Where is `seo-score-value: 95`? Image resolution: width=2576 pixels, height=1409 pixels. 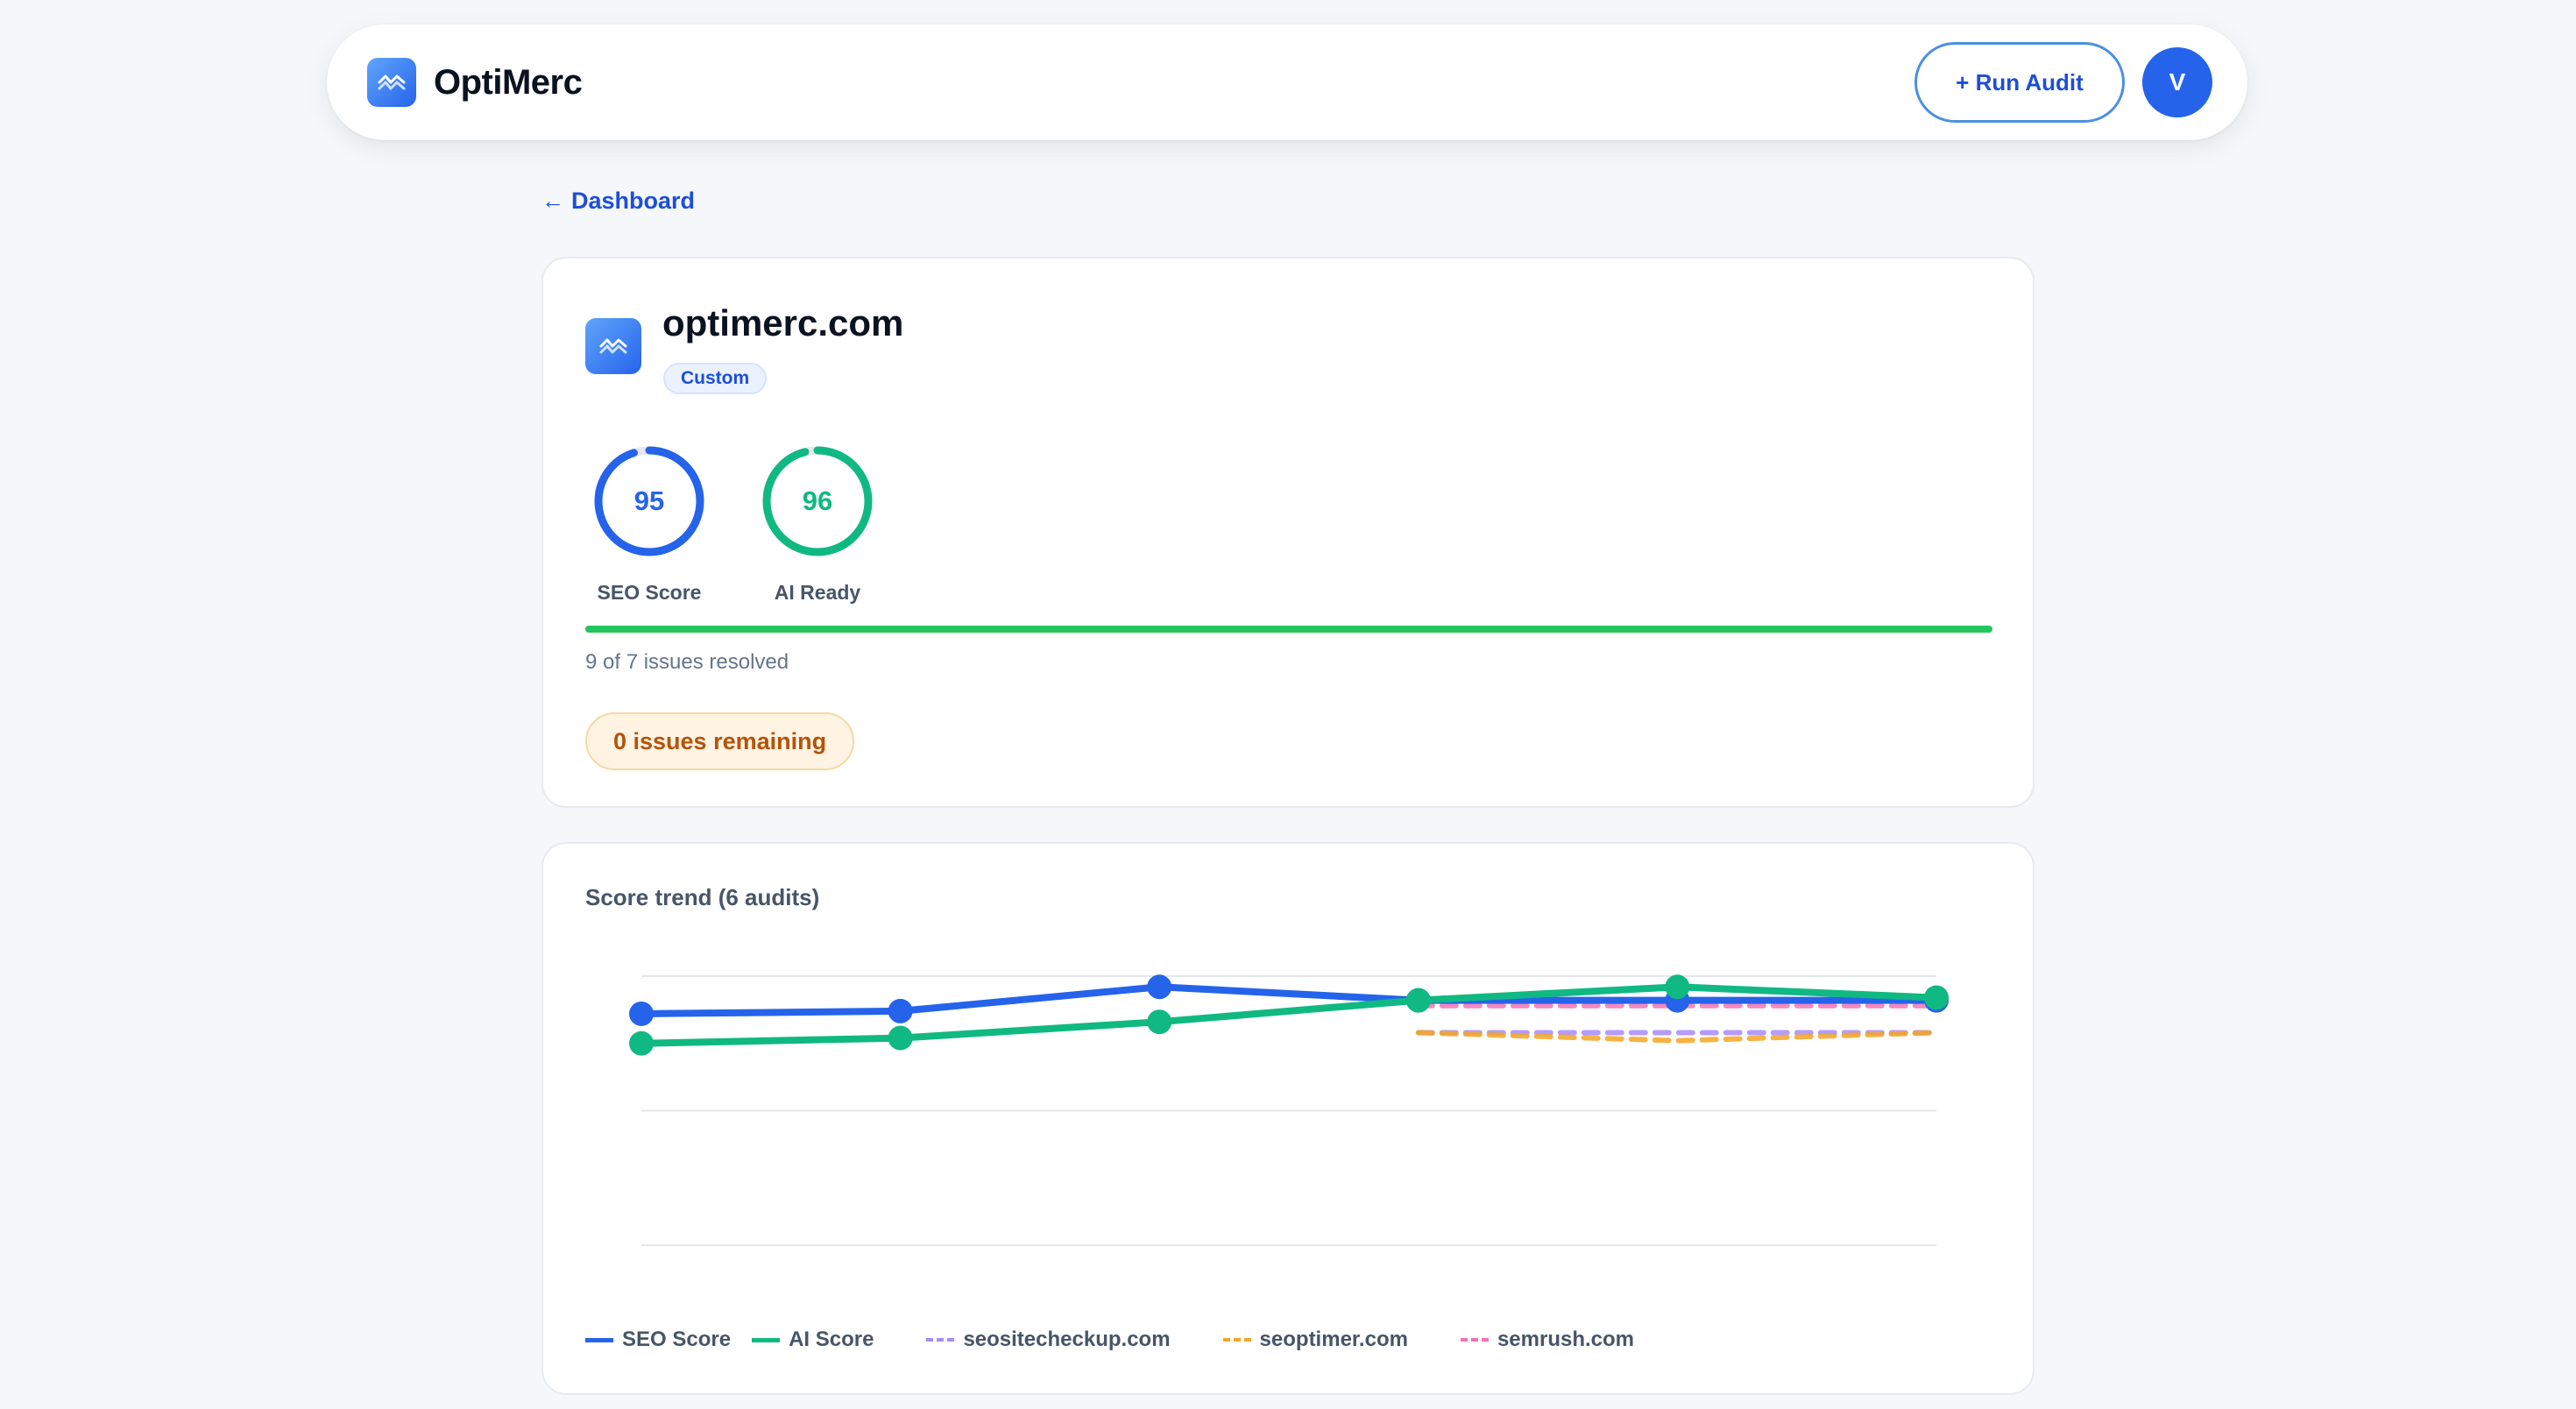 seo-score-value: 95 is located at coordinates (649, 501).